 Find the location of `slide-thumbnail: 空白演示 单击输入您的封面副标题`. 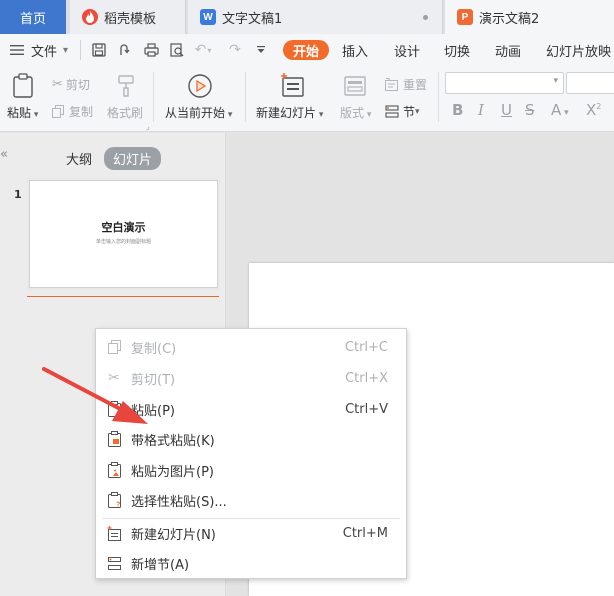

slide-thumbnail: 空白演示 单击输入您的封面副标题 is located at coordinates (123, 234).